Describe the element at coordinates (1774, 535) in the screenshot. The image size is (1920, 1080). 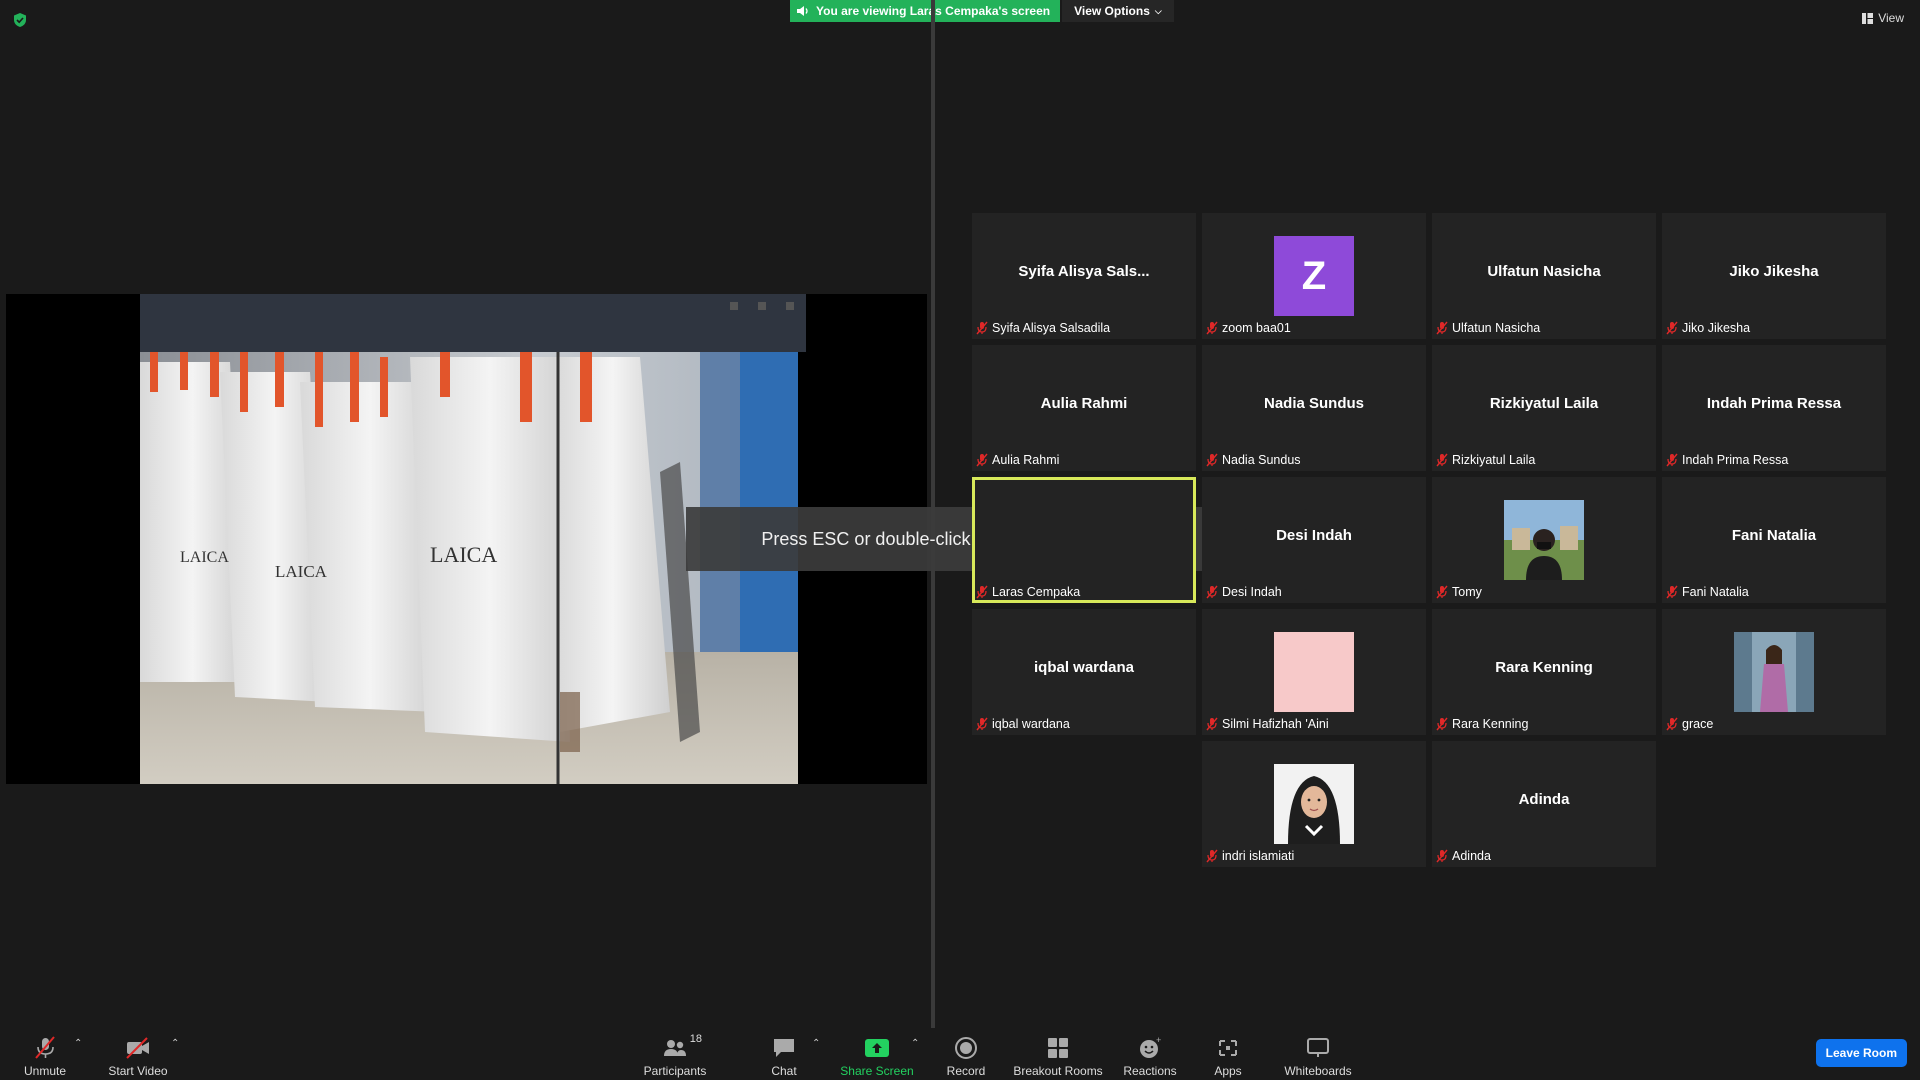
I see `participant-display-name: Fani Natalia` at that location.